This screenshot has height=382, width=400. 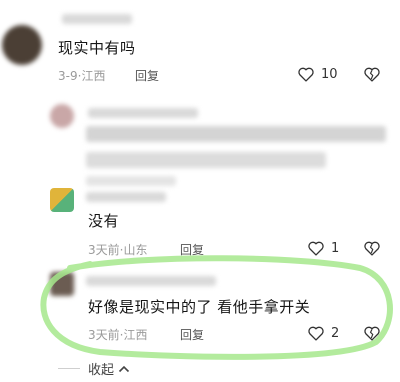 I want to click on like-count: 10, so click(x=329, y=74).